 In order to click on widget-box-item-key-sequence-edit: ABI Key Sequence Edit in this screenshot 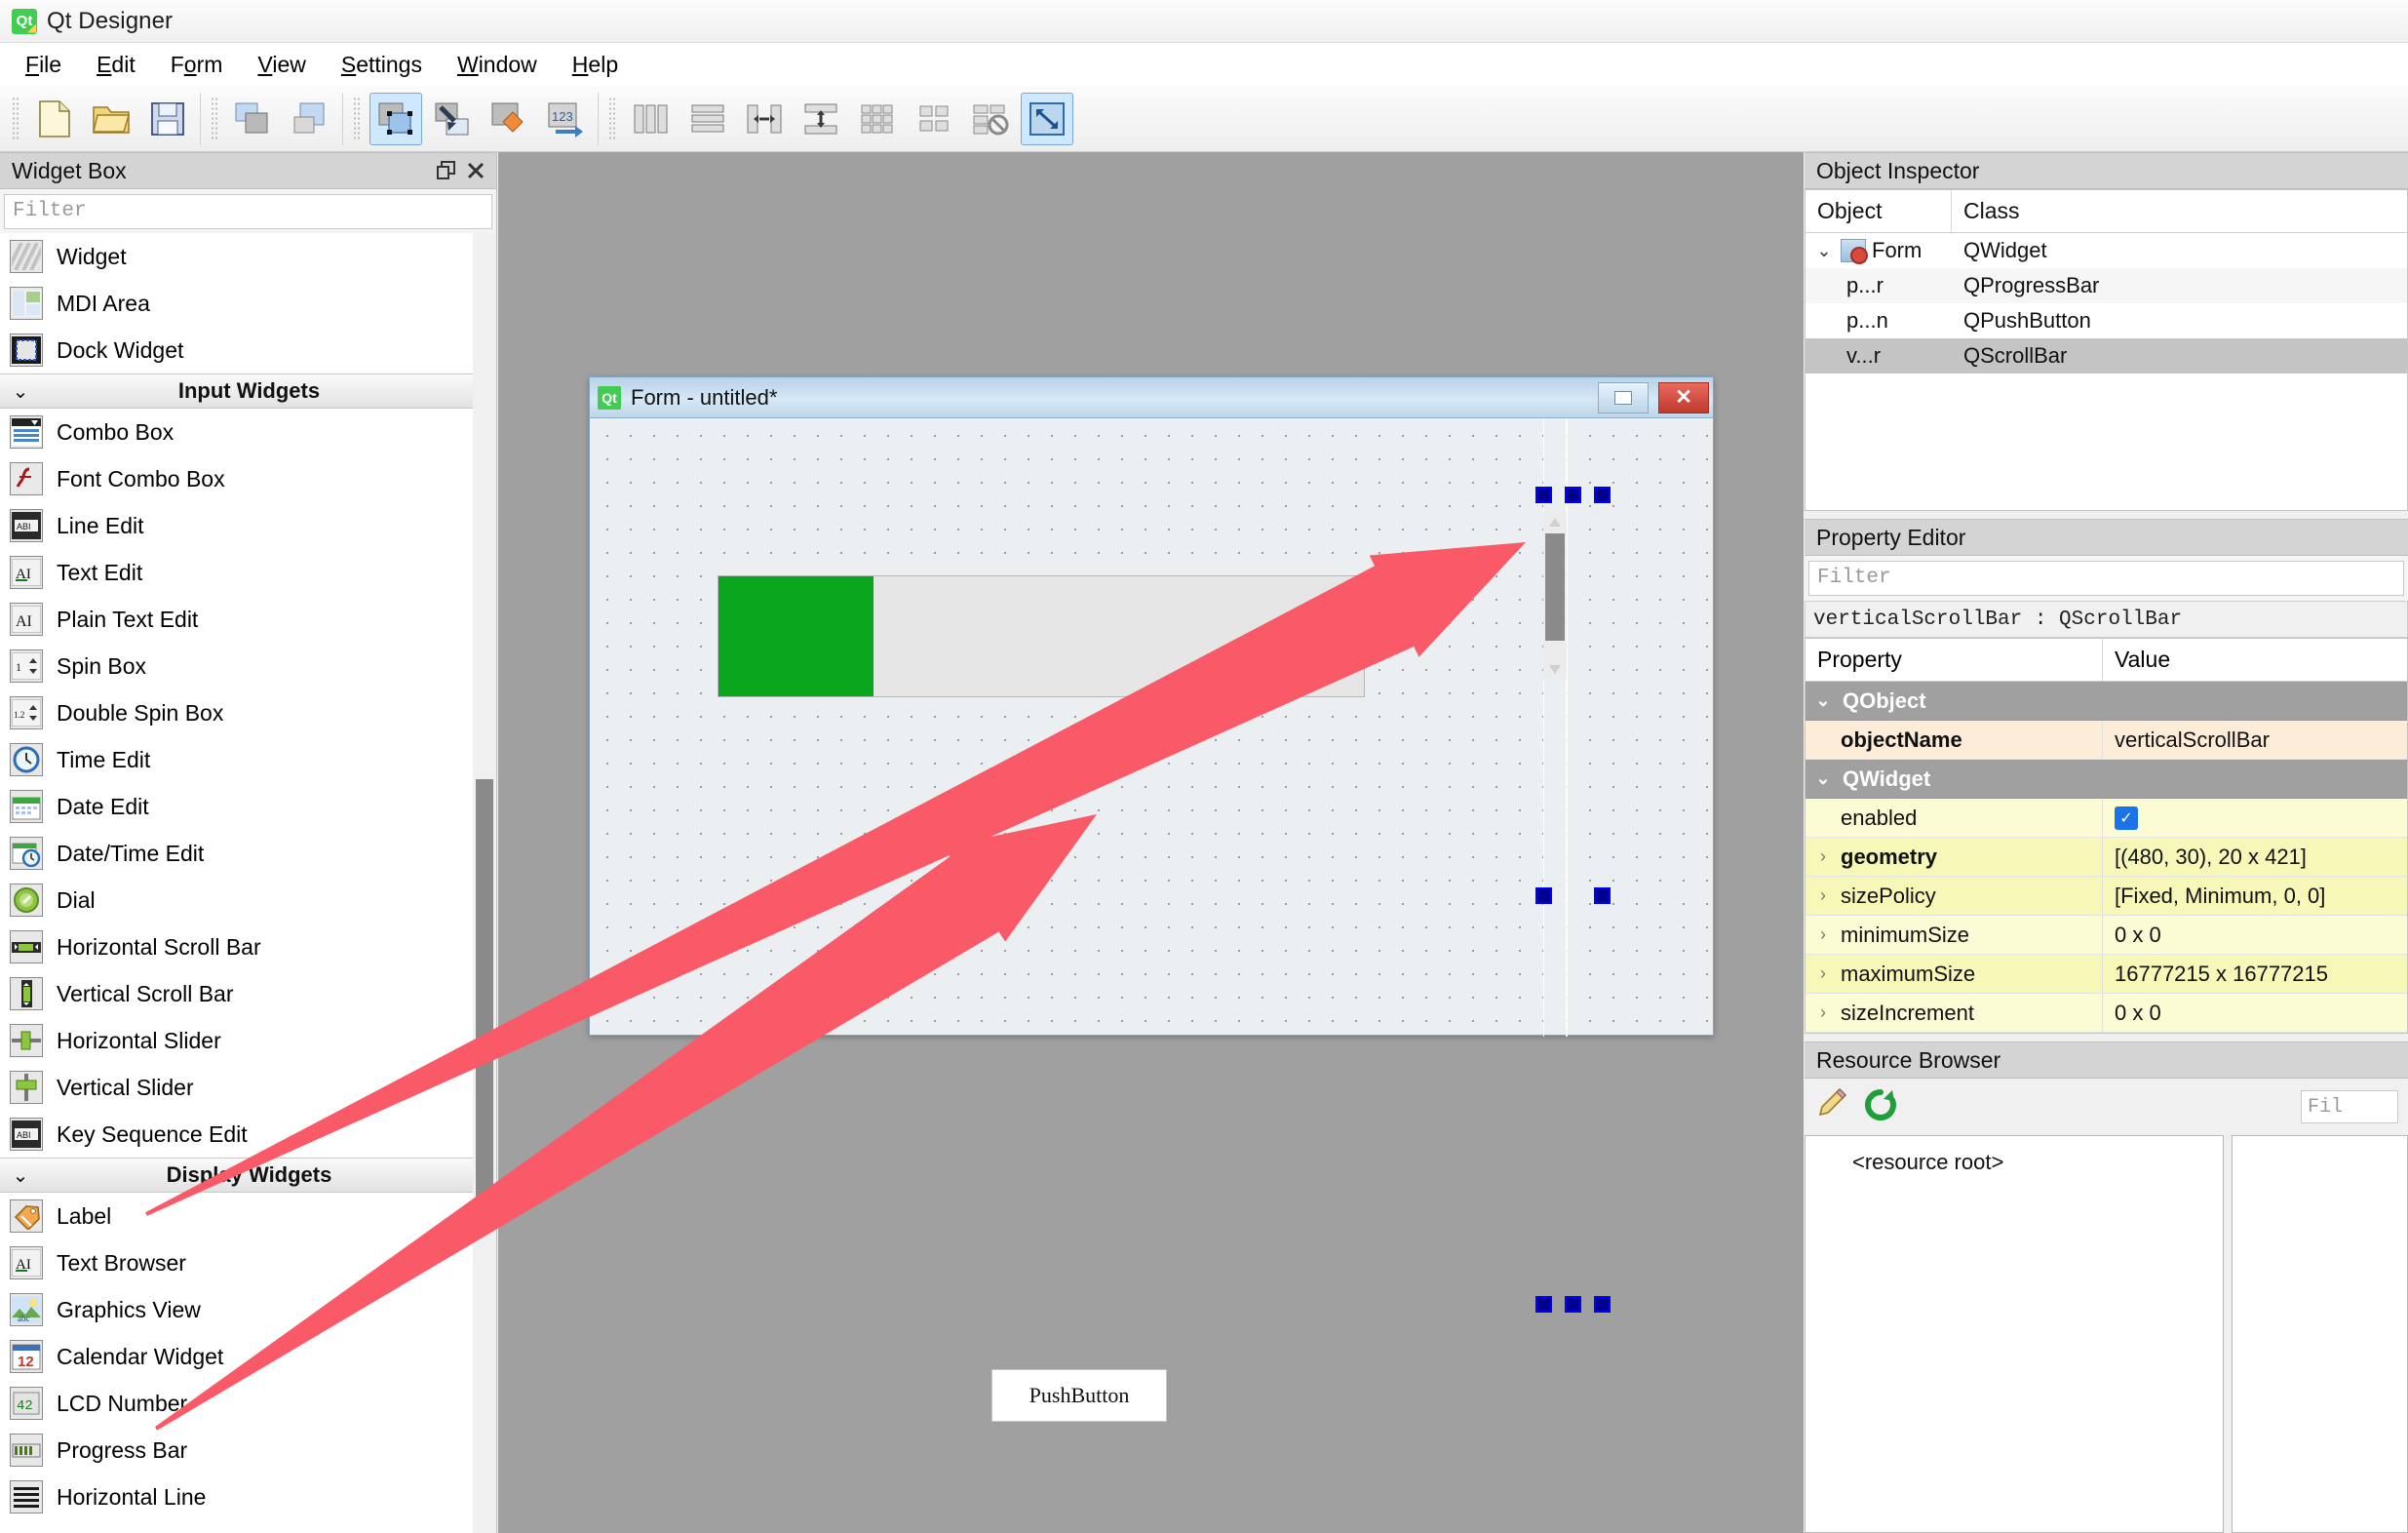, I will do `click(248, 1134)`.